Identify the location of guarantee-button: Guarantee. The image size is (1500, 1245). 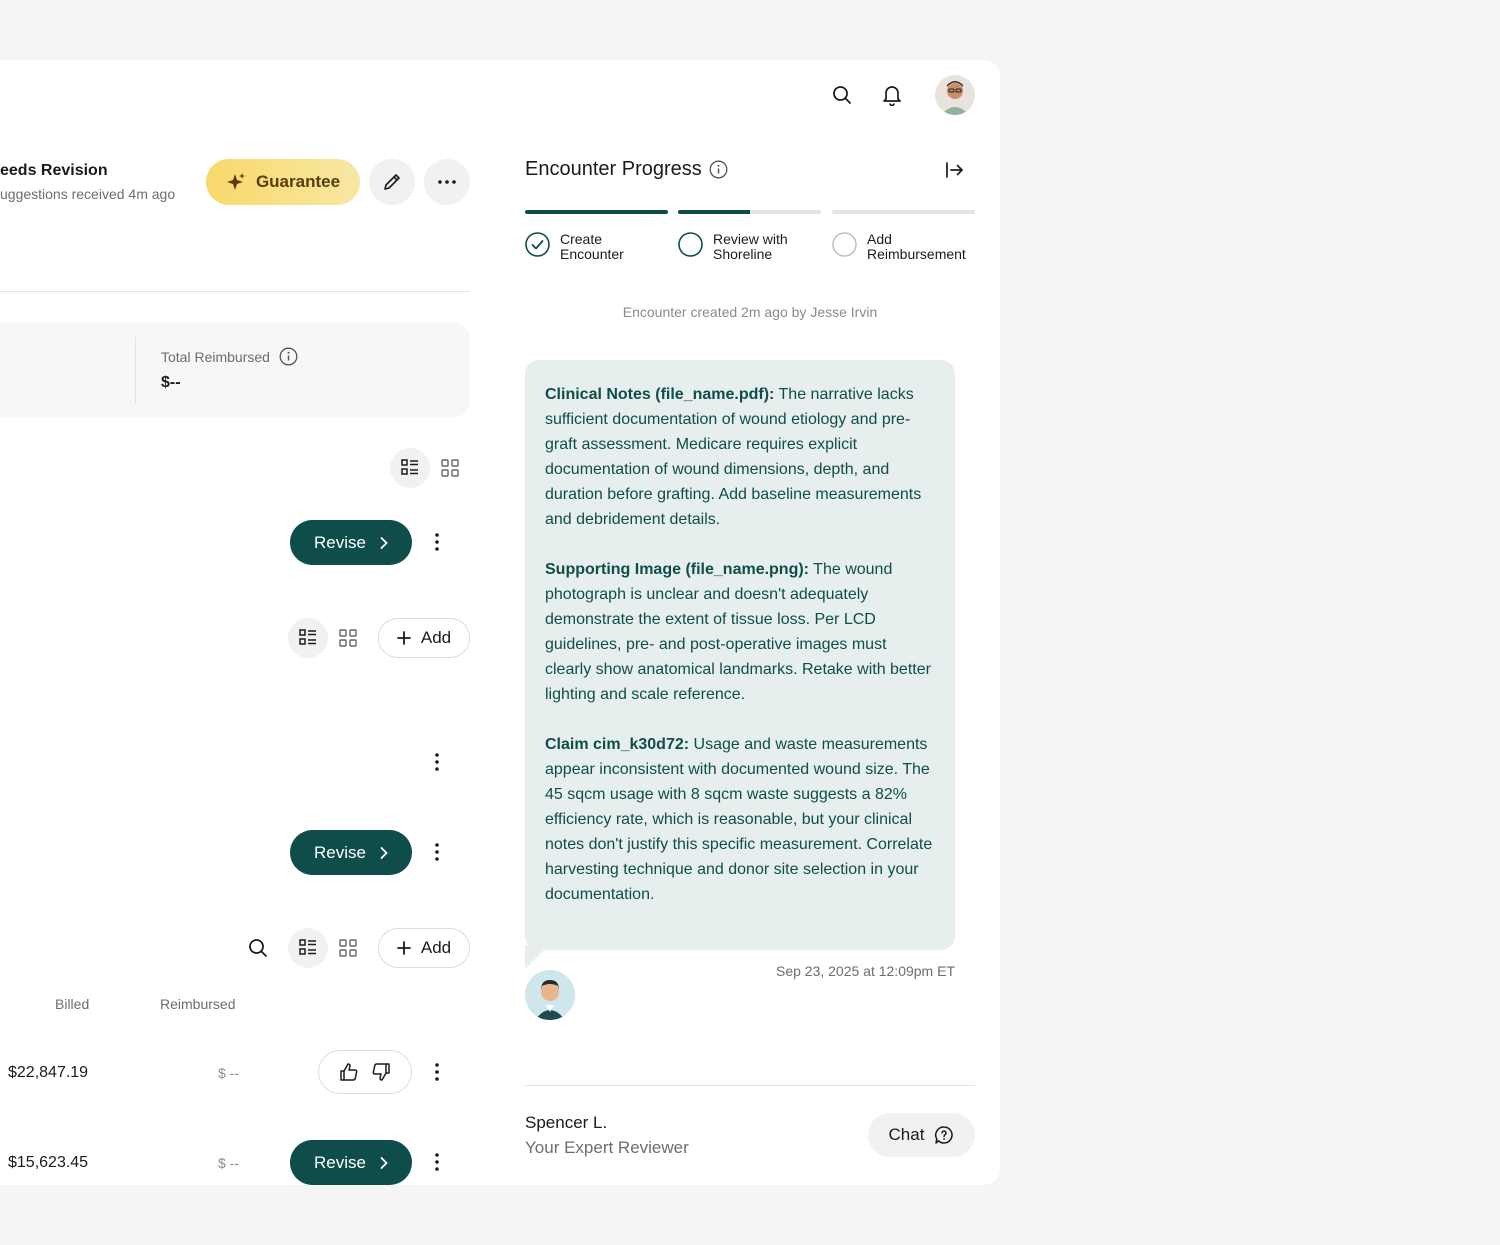
(283, 182).